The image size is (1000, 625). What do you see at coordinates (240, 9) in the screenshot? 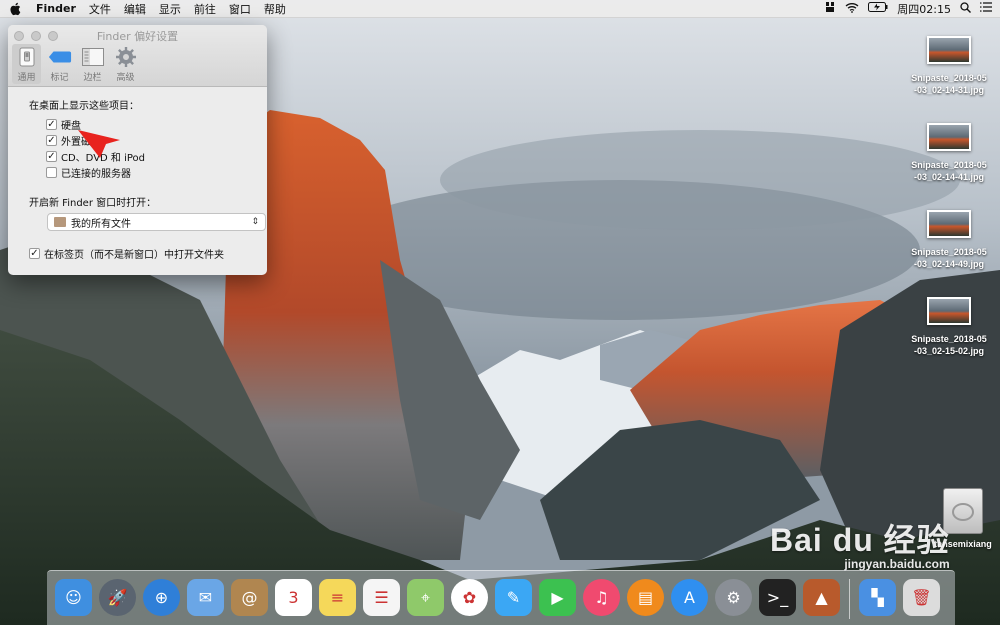
I see `menu-window: 窗口` at bounding box center [240, 9].